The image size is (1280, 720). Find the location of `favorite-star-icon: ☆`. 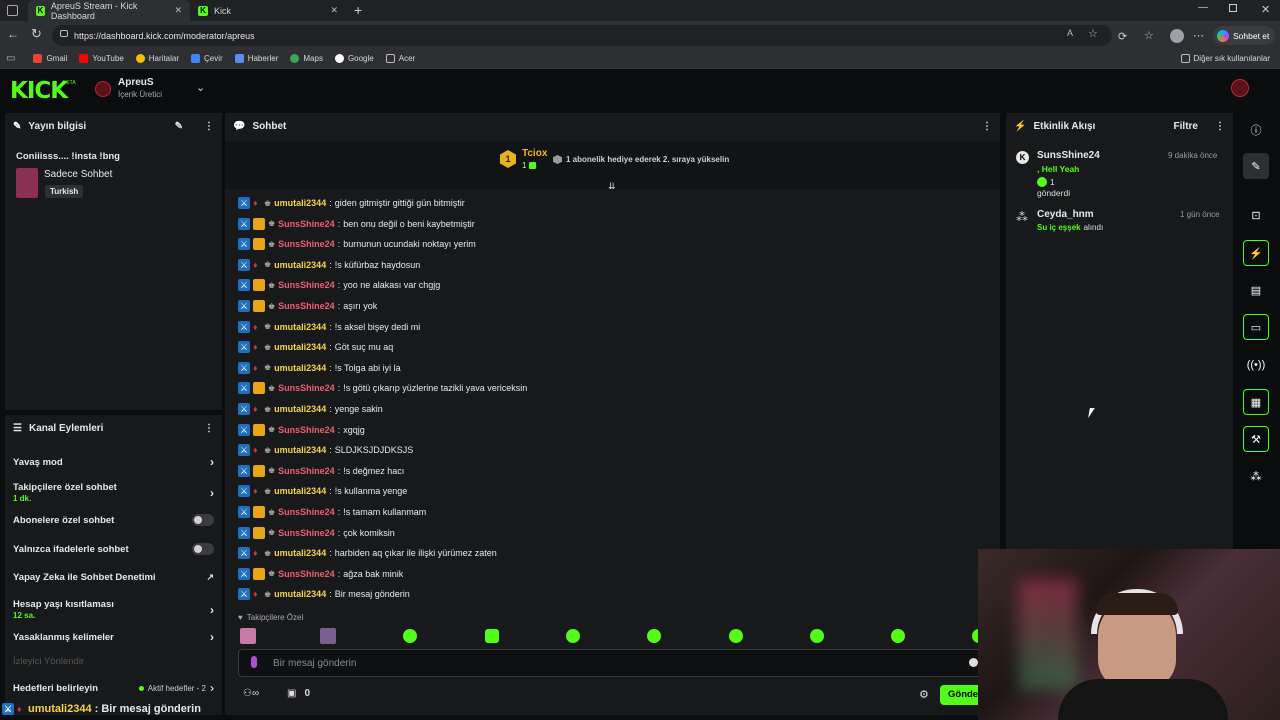

favorite-star-icon: ☆ is located at coordinates (1093, 33).